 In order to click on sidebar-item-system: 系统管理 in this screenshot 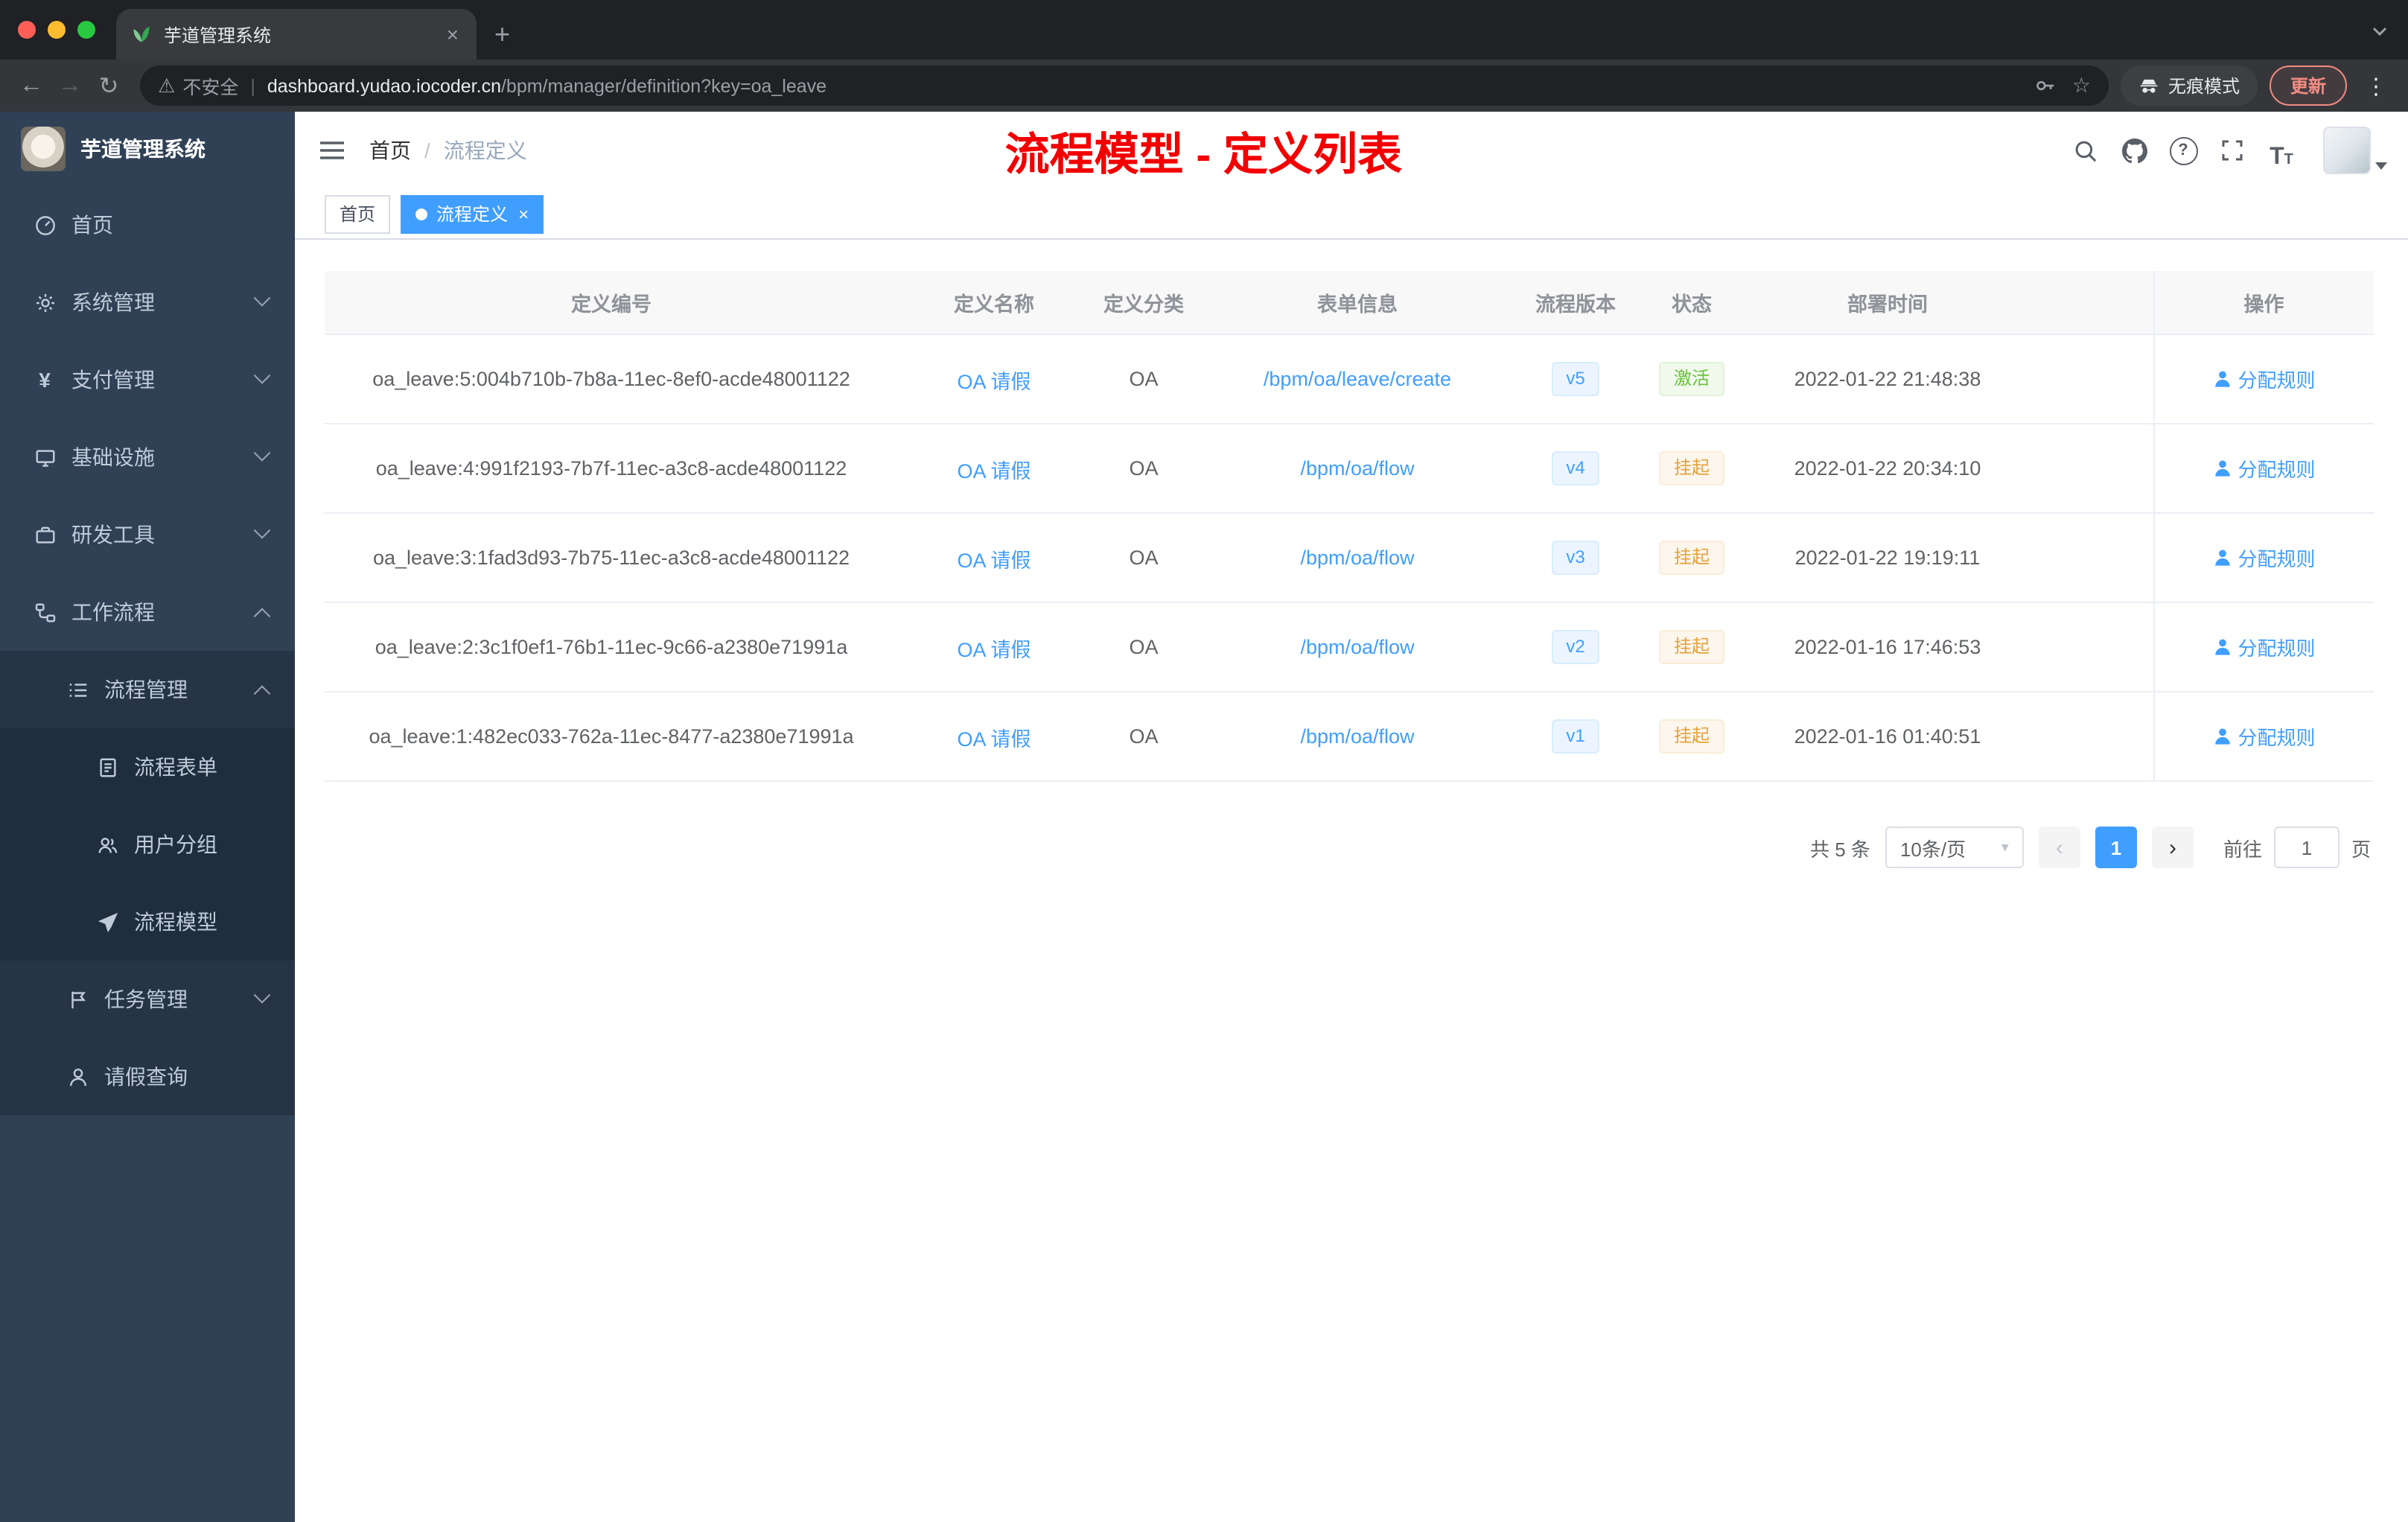, I will do `click(147, 302)`.